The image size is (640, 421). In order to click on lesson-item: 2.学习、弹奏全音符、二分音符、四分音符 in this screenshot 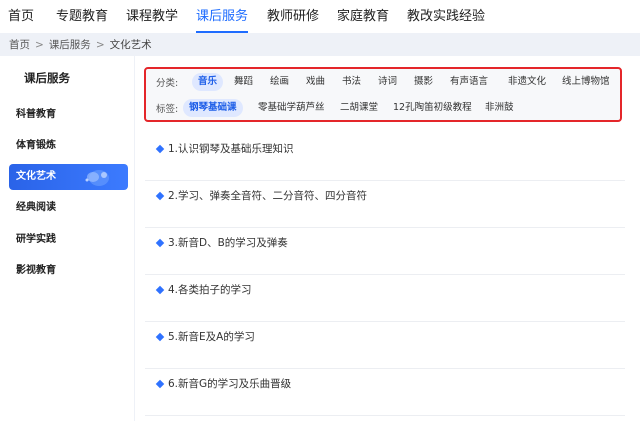, I will do `click(385, 204)`.